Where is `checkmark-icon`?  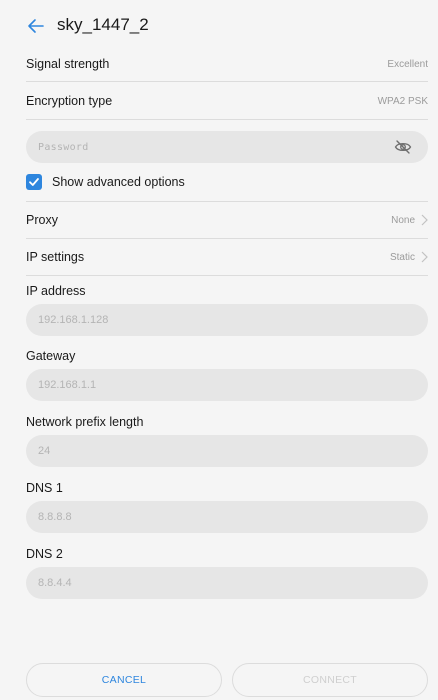
checkmark-icon is located at coordinates (34, 182).